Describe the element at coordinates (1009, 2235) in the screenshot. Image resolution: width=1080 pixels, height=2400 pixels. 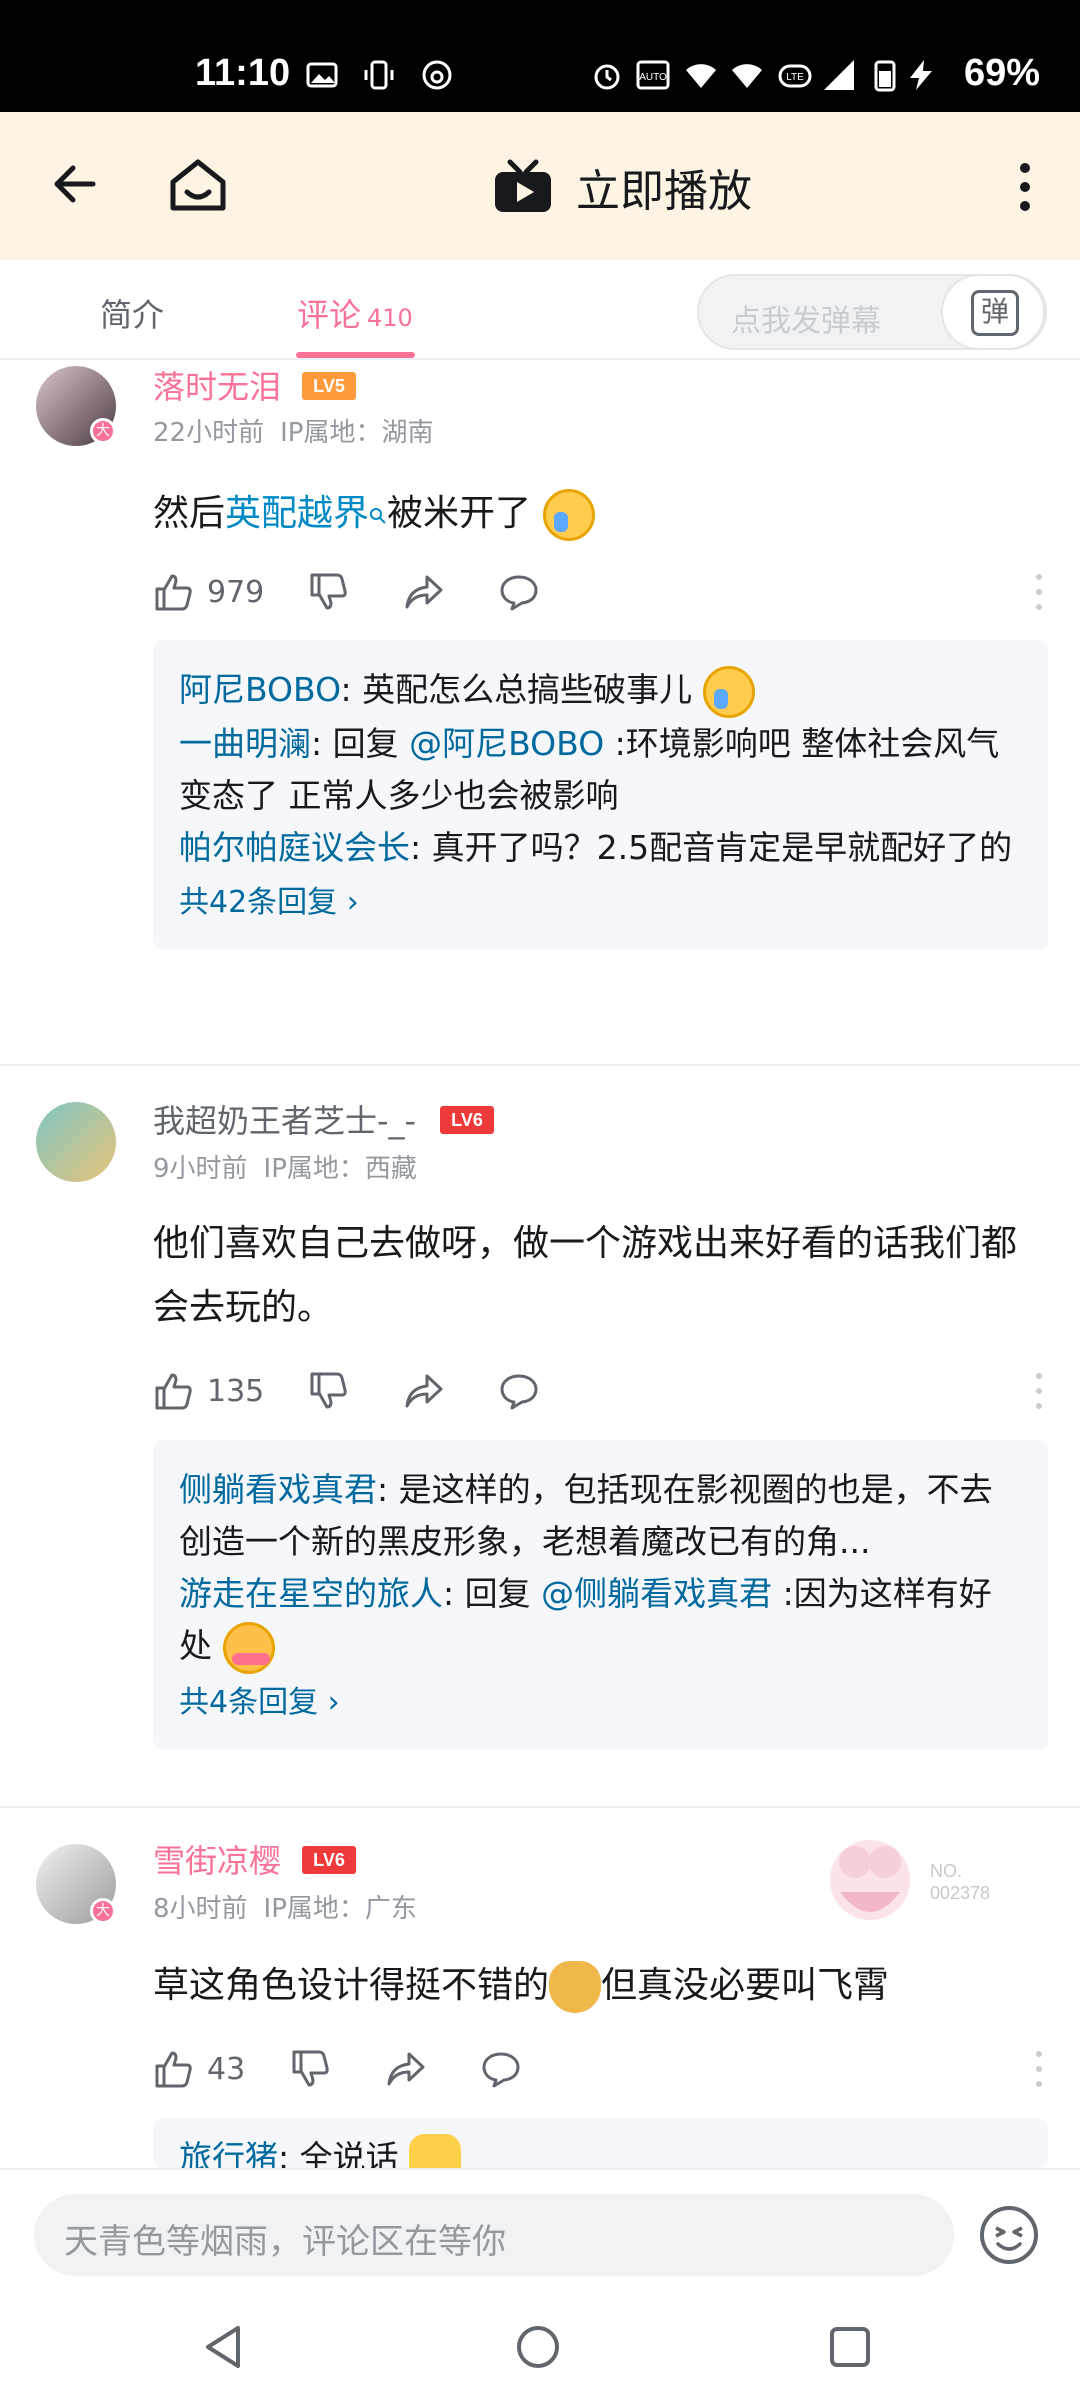
I see `emoji-picker-icon` at that location.